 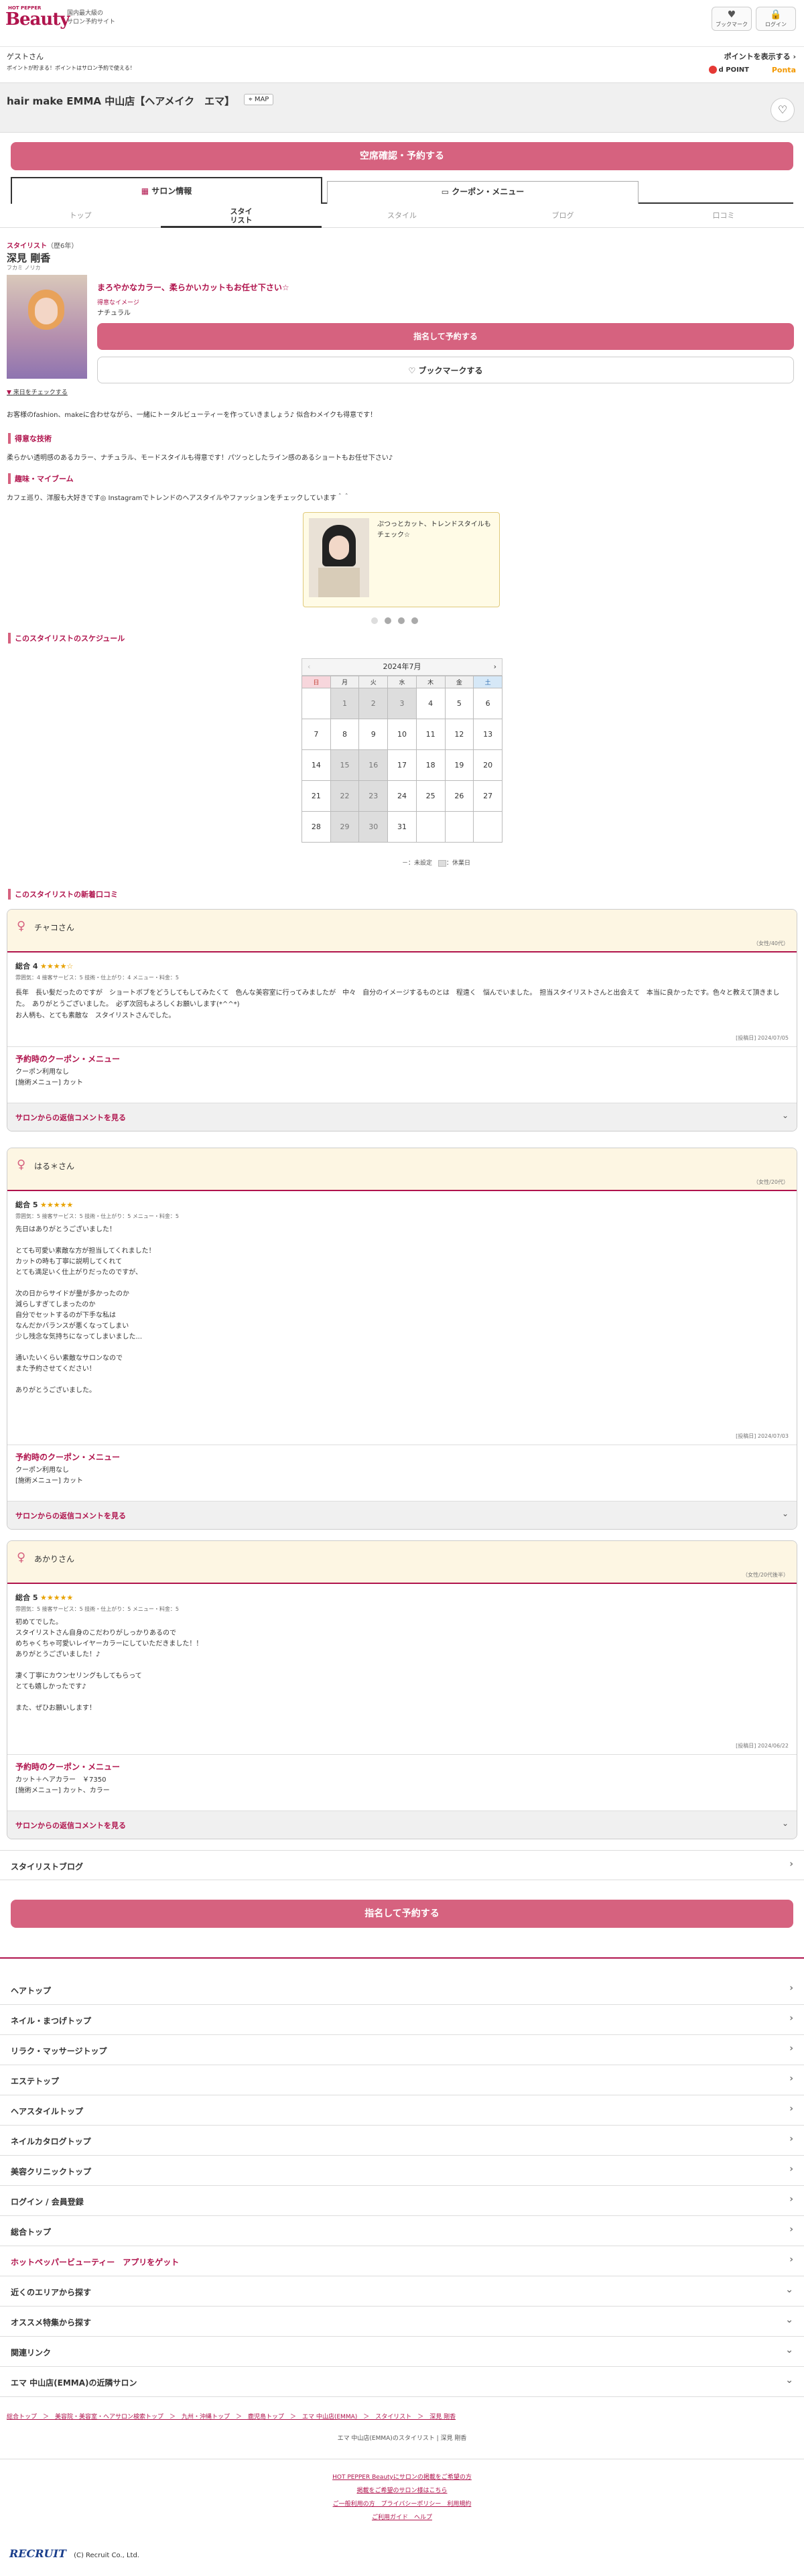 I want to click on footer-nav-label: ログイン / 会員登録, so click(x=48, y=2202).